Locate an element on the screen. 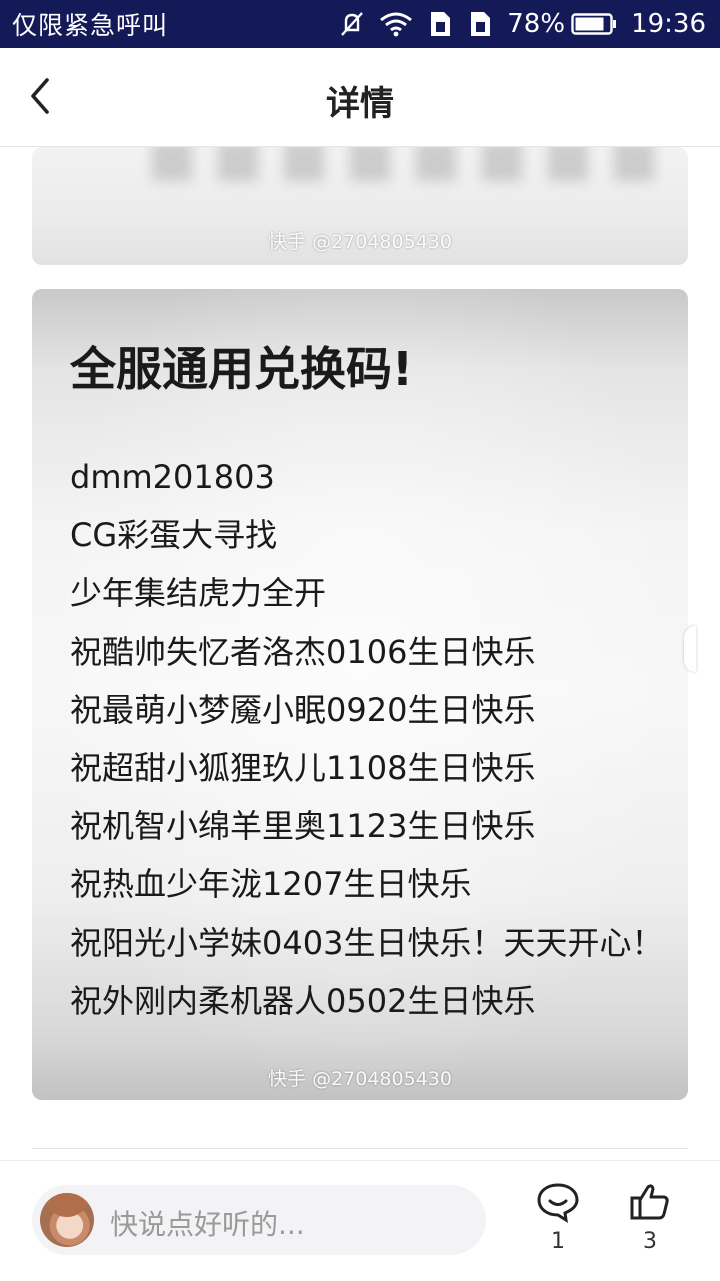  thumbs-up-icon is located at coordinates (649, 1202).